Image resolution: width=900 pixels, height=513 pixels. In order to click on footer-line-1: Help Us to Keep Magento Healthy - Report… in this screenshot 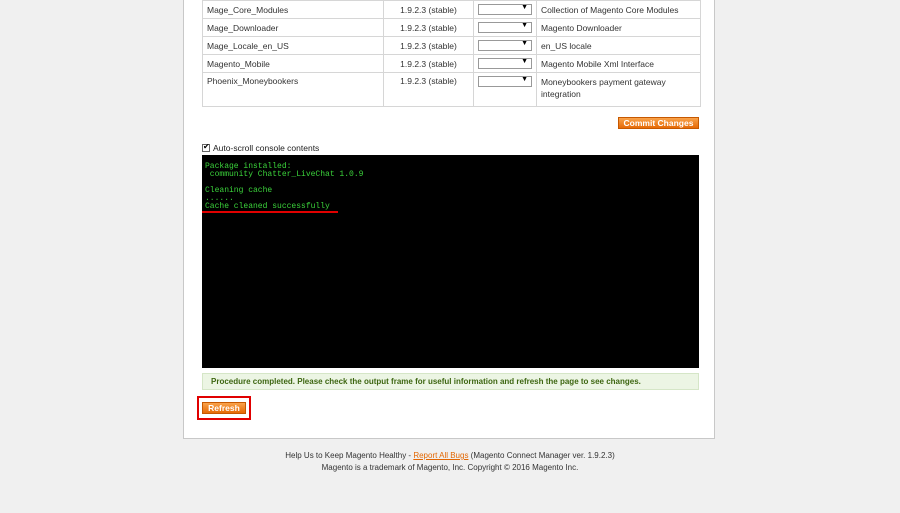, I will do `click(450, 456)`.